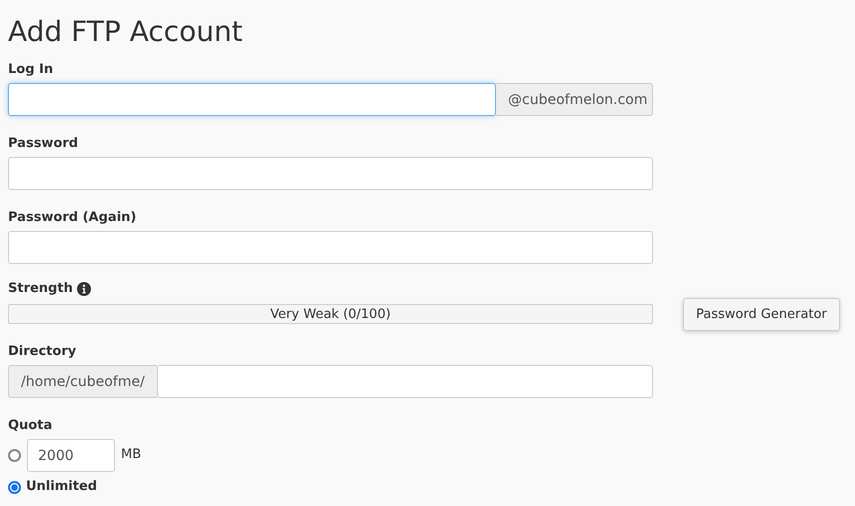  I want to click on password-field, so click(330, 173).